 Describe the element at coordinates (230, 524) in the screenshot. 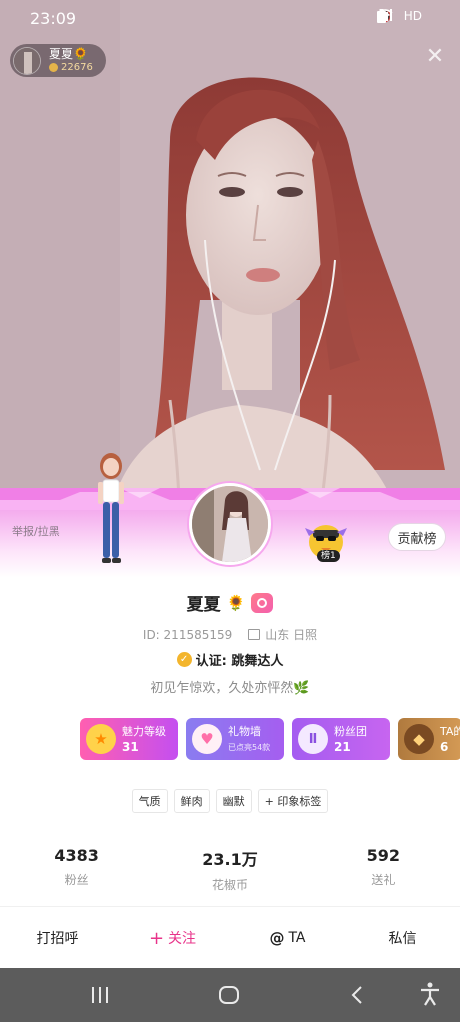

I see `profile-avatar` at that location.